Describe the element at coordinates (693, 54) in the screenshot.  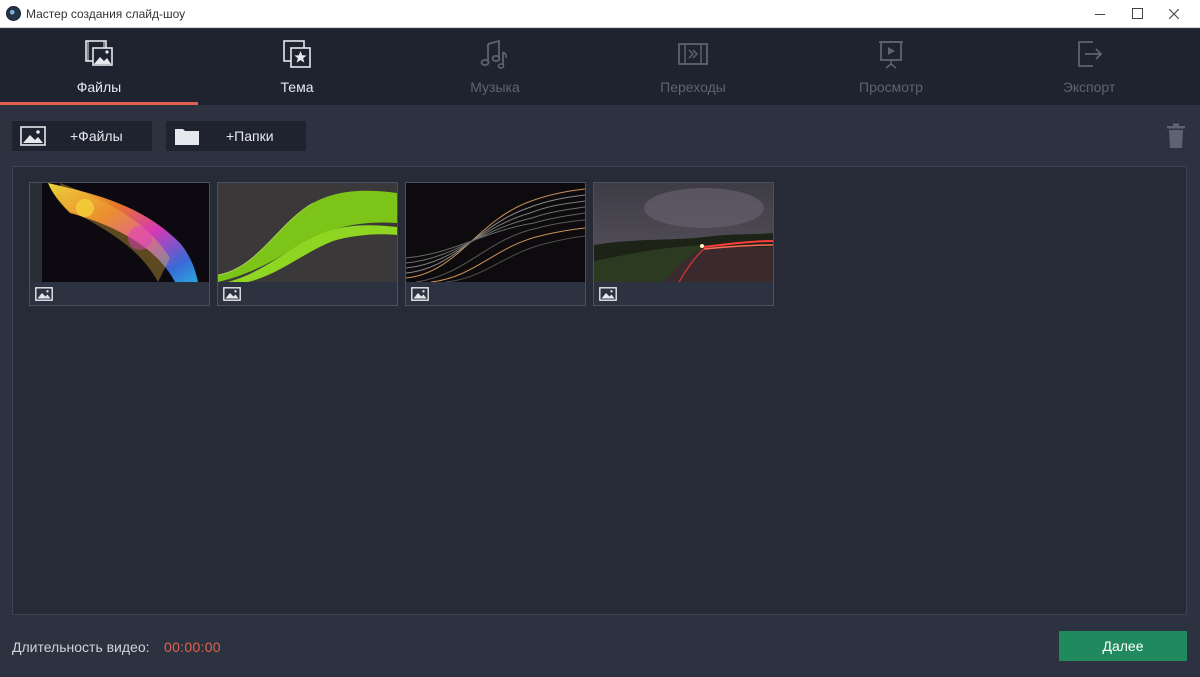
I see `transitions-icon` at that location.